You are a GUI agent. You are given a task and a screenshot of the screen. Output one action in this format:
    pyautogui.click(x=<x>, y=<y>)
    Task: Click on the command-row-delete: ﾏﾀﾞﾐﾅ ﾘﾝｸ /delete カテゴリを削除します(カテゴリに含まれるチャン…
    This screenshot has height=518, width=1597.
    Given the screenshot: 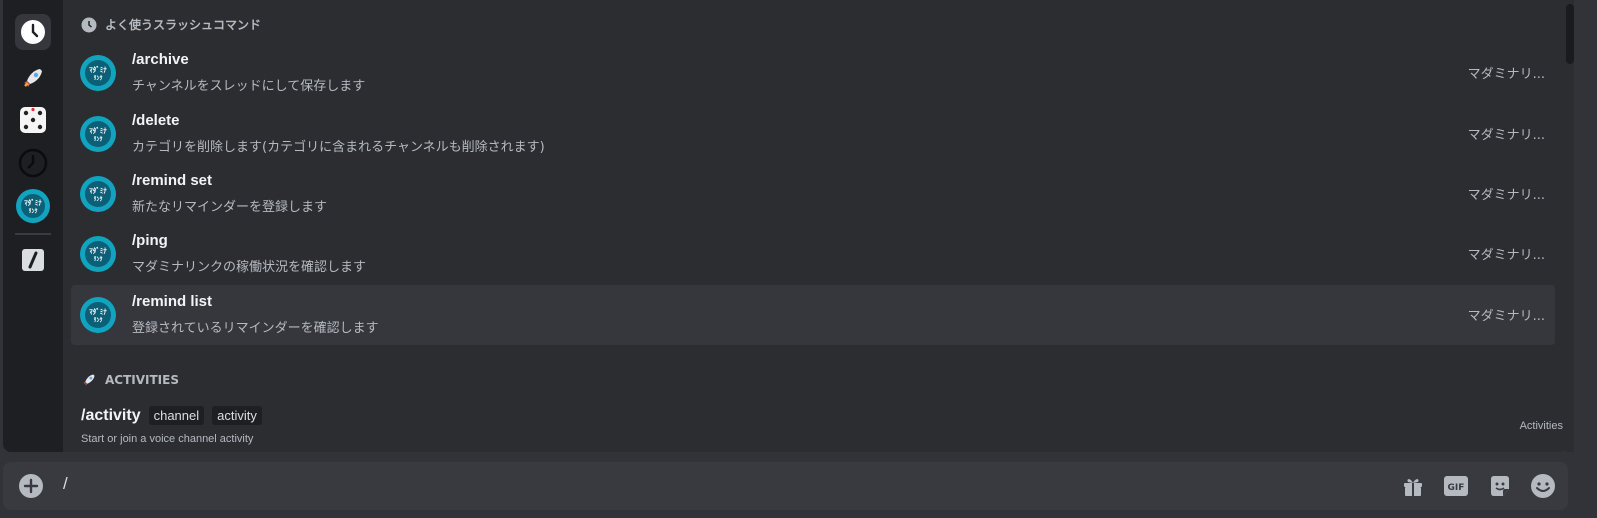 What is the action you would take?
    pyautogui.click(x=813, y=134)
    